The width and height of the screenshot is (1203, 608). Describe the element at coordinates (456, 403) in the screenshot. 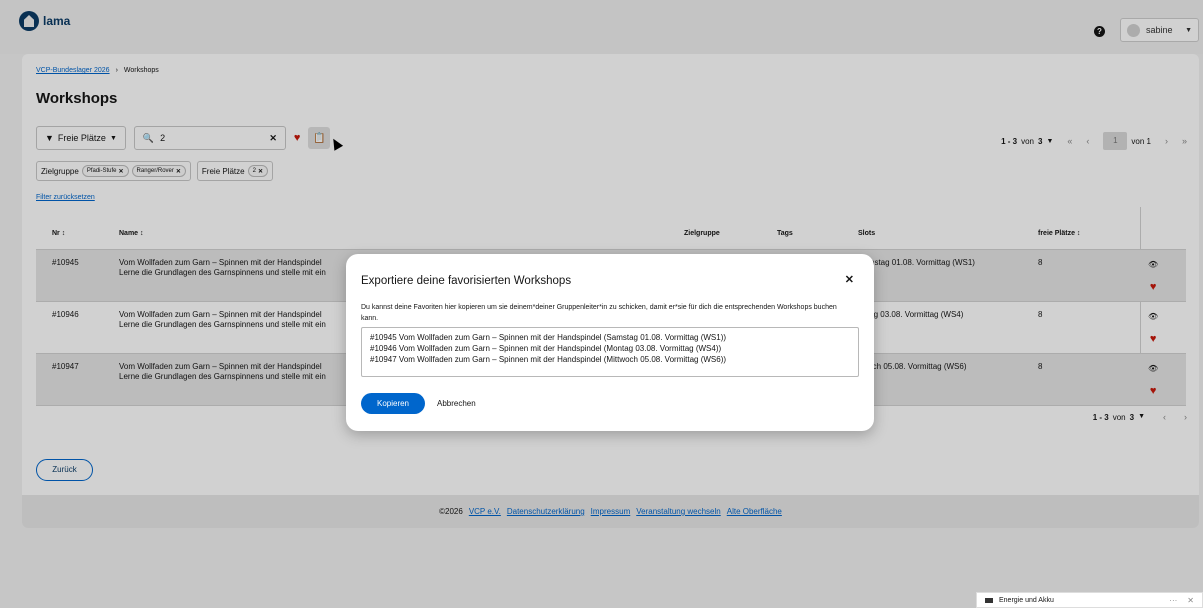

I see `cancel-button: Abbrechen` at that location.